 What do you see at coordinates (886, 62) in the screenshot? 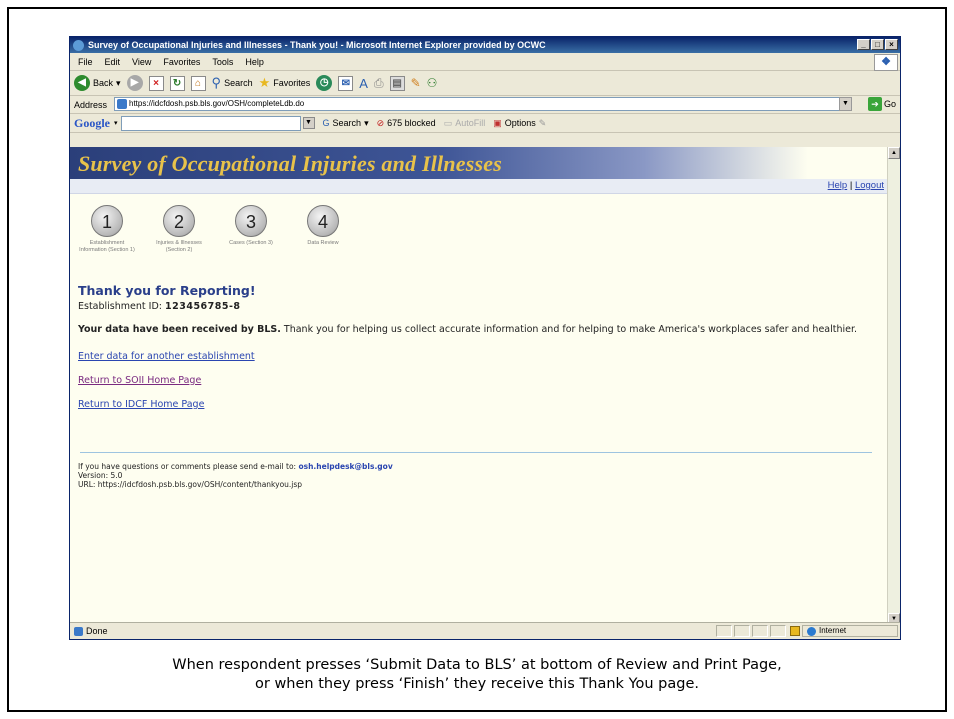
I see `windows-logo-icon: ❖` at bounding box center [886, 62].